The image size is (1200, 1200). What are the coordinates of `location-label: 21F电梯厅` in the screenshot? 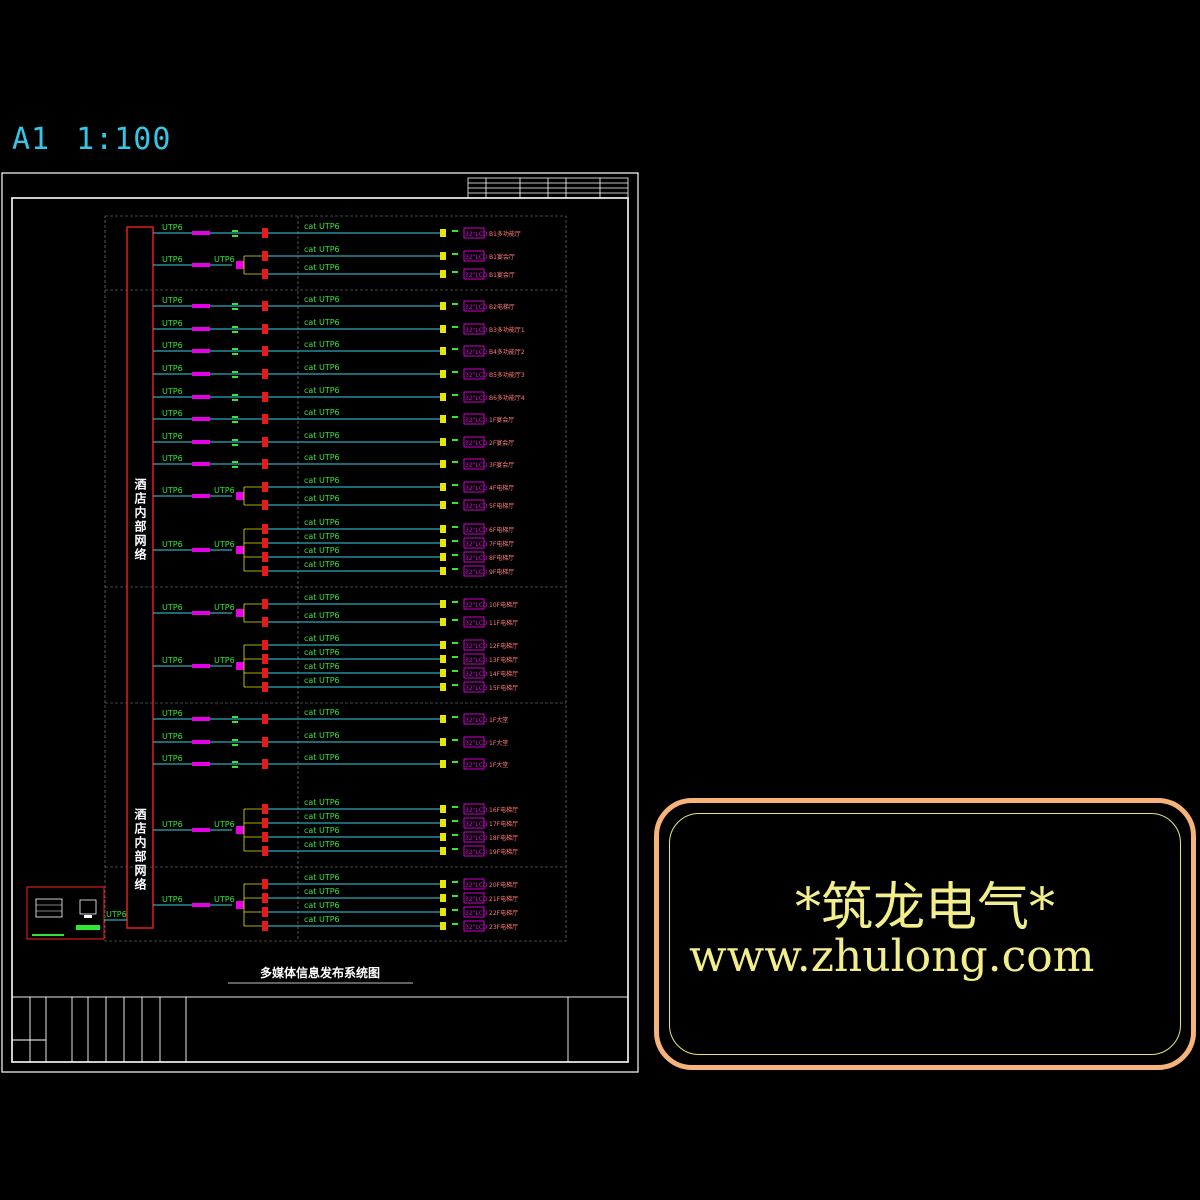 It's located at (503, 899).